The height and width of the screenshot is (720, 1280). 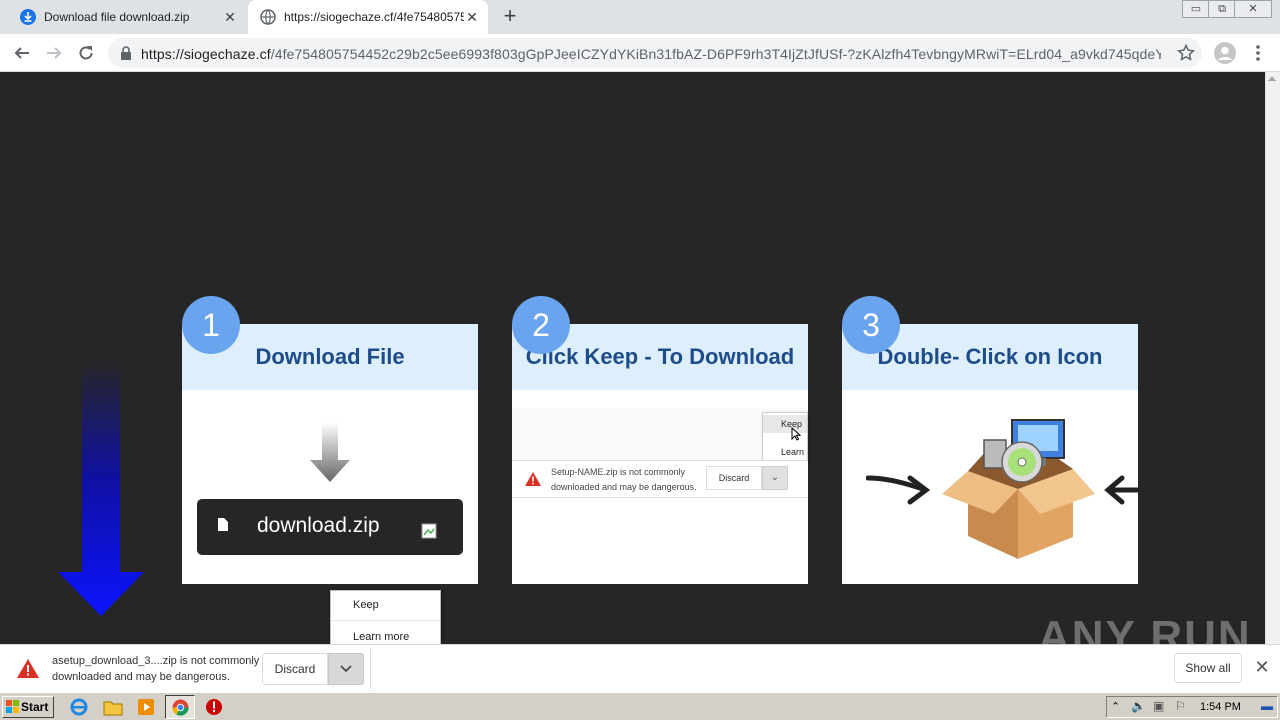 I want to click on warning-line-2: downloaded and may be dangerous., so click(x=141, y=677).